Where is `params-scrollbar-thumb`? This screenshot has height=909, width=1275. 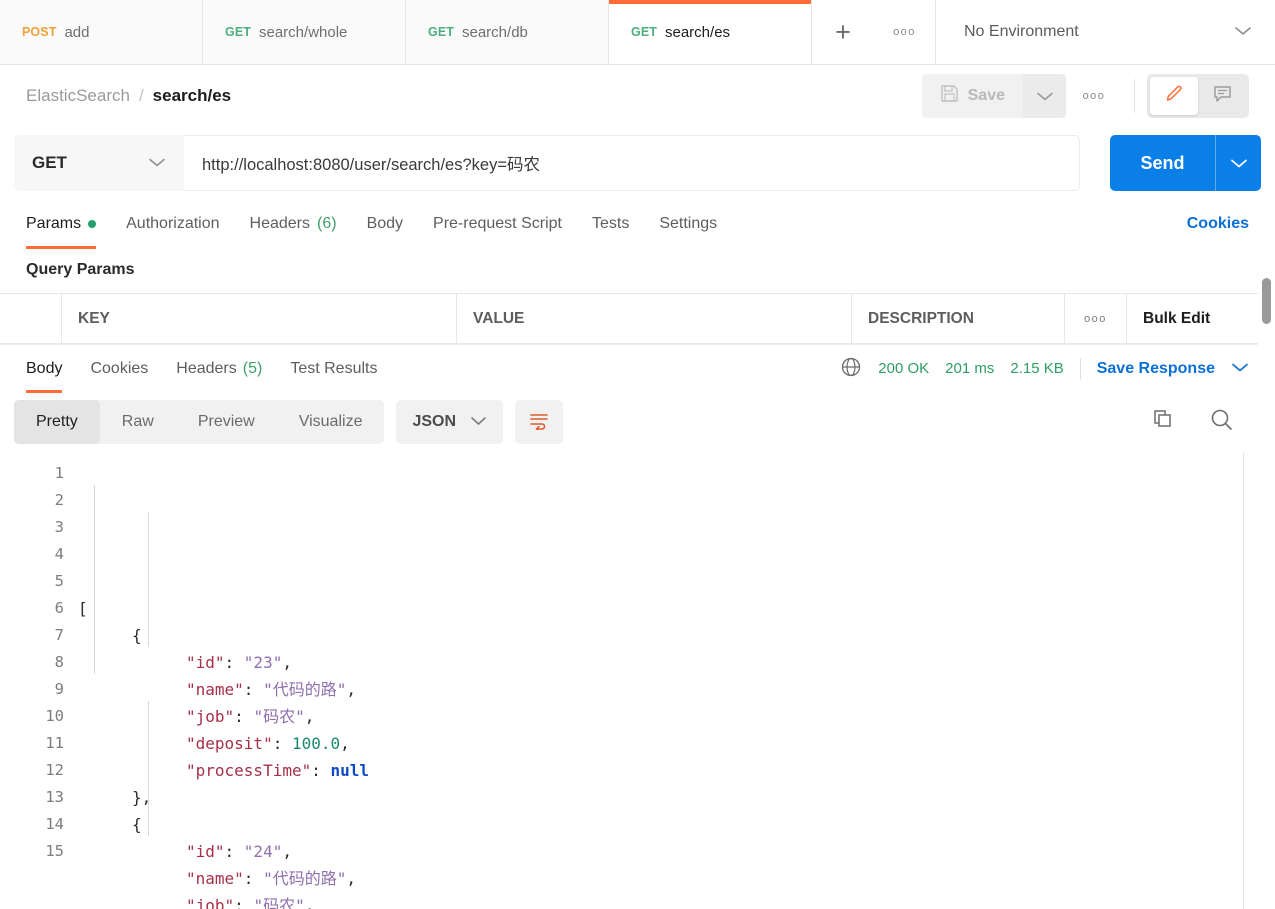 params-scrollbar-thumb is located at coordinates (1266, 301).